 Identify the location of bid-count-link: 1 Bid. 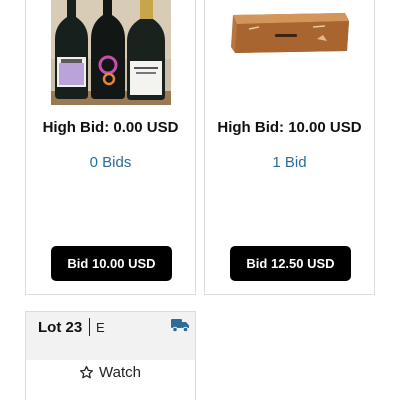
(289, 163).